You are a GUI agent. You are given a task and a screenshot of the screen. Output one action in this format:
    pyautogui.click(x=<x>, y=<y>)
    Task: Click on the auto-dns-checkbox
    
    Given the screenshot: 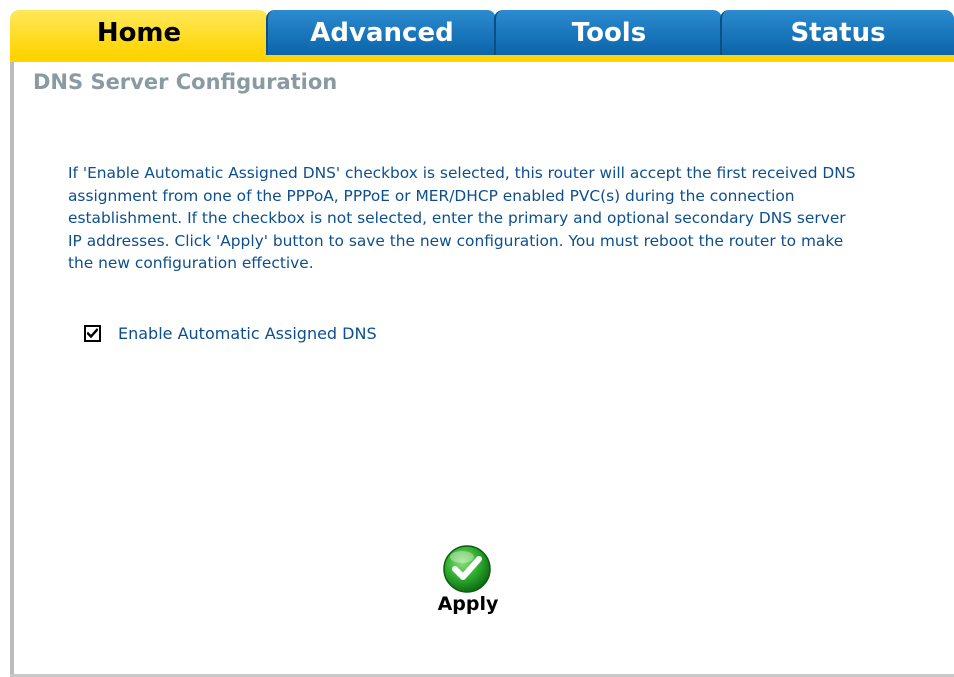 What is the action you would take?
    pyautogui.click(x=92, y=333)
    